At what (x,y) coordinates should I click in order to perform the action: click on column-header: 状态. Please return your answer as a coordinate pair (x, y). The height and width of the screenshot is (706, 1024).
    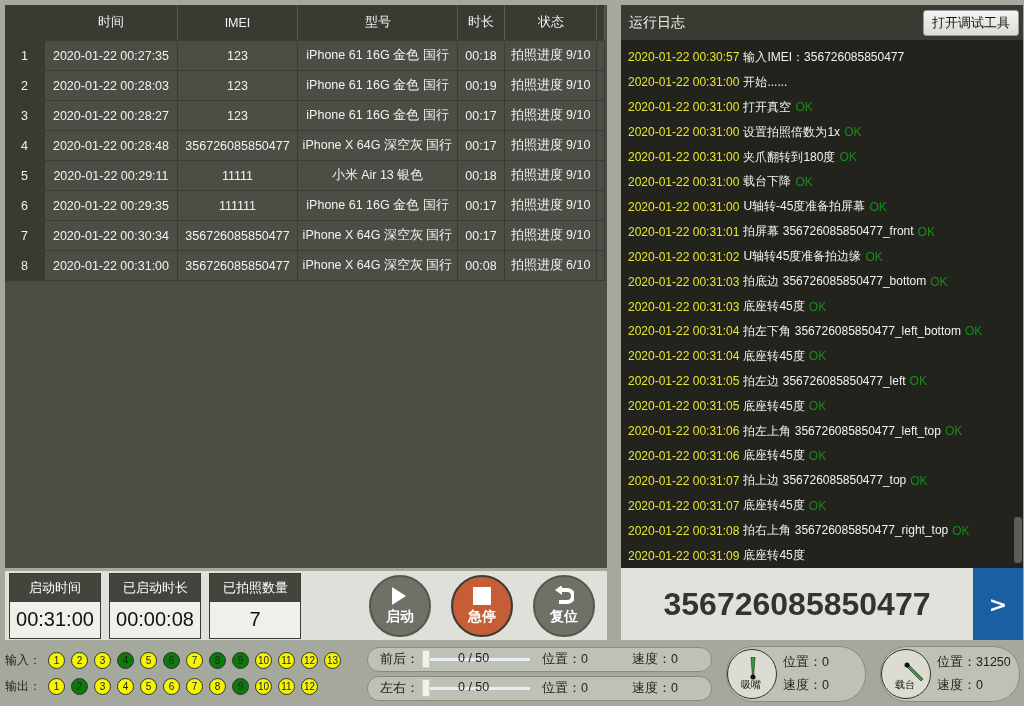
    Looking at the image, I should click on (551, 23).